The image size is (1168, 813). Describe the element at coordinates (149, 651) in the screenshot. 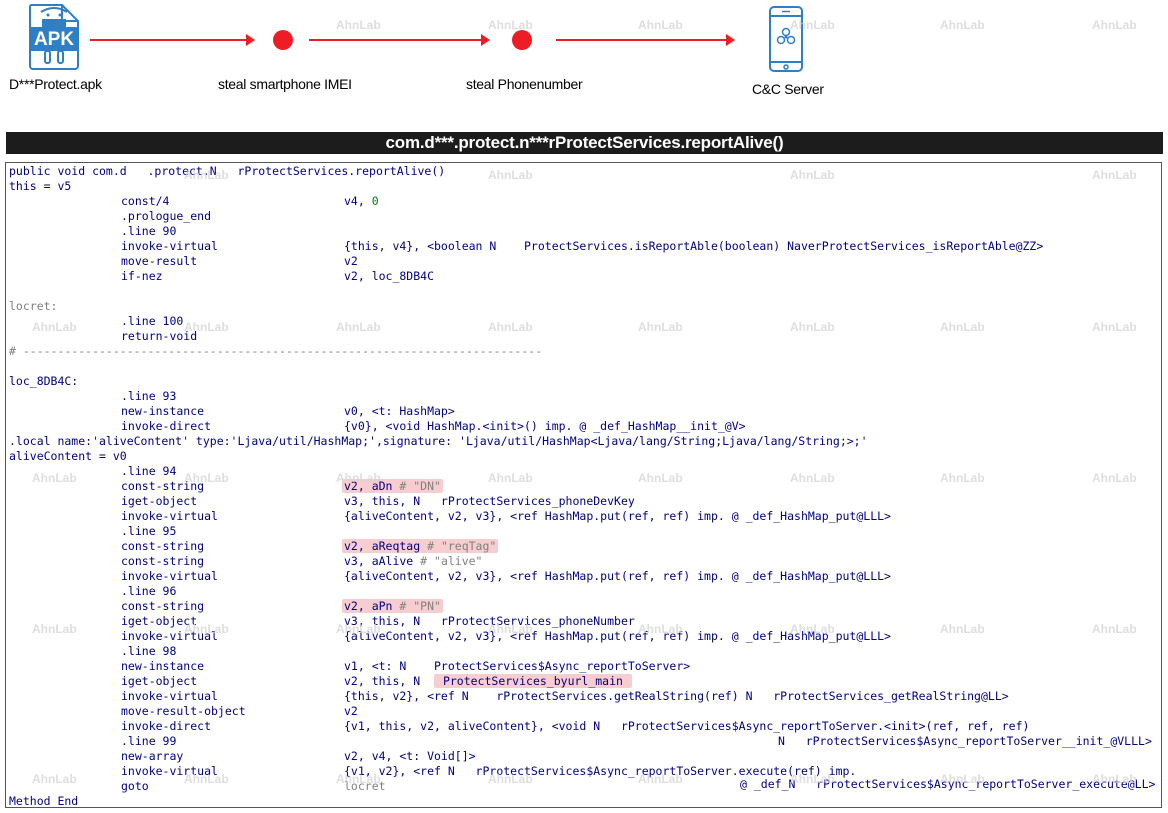

I see `code-line: .line 98` at that location.